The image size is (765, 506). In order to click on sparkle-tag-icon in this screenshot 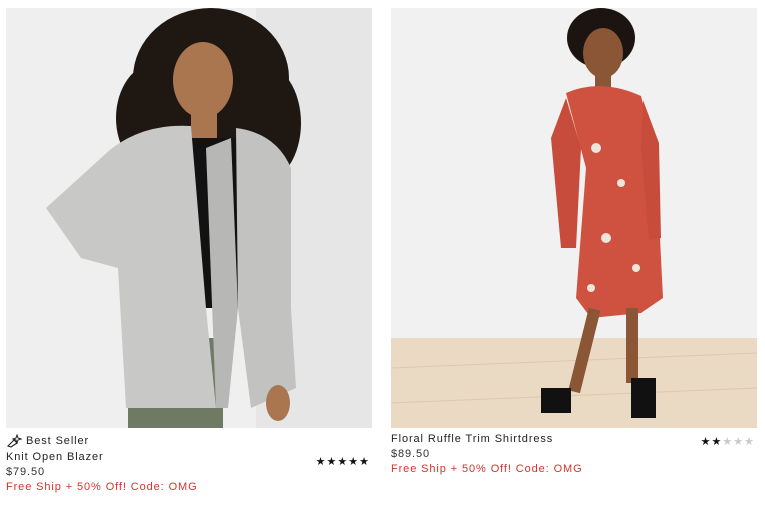, I will do `click(14, 440)`.